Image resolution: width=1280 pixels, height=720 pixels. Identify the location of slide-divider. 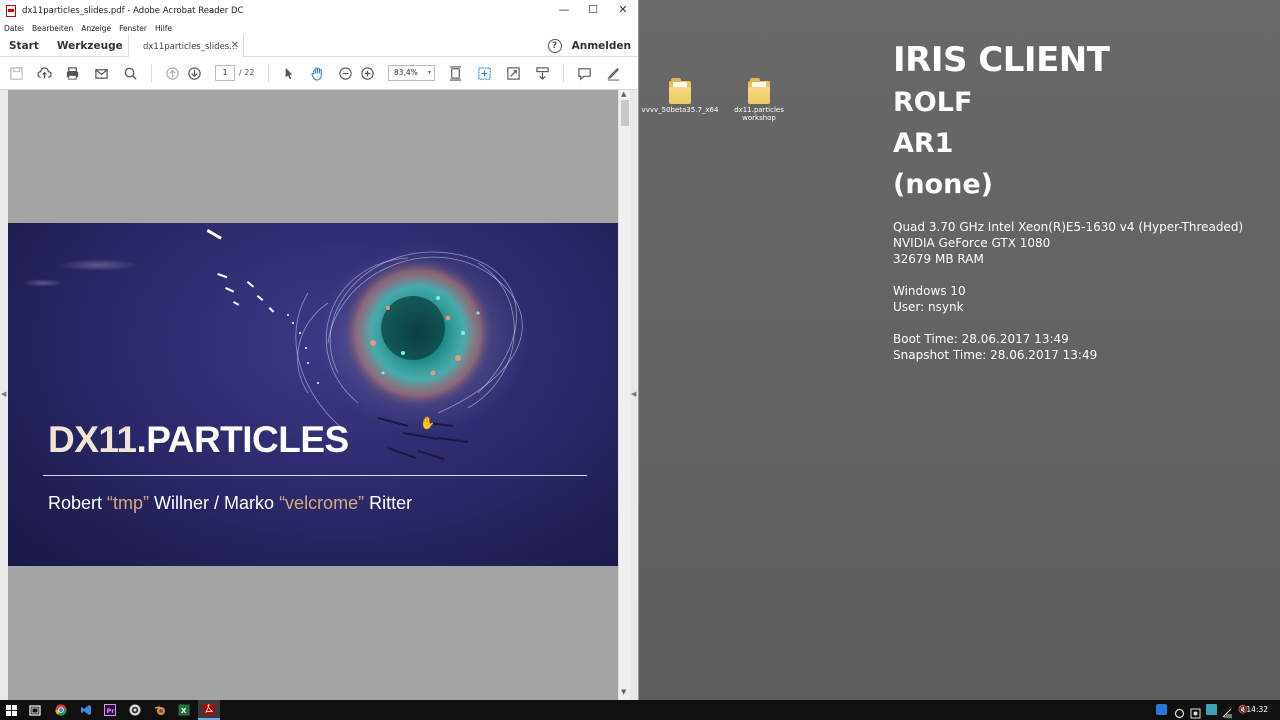
(315, 475).